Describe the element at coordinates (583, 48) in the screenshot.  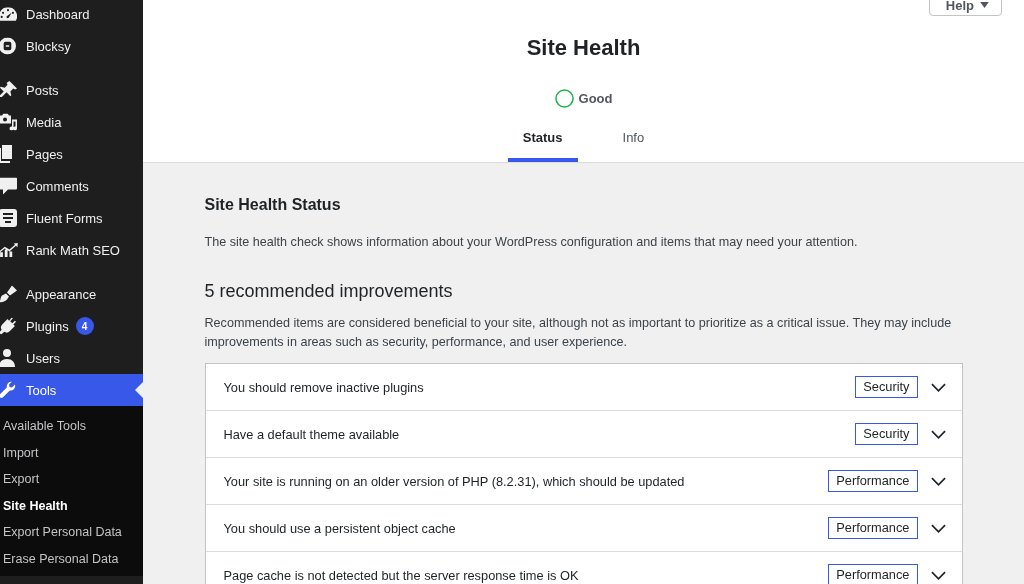
I see `page-title: Site Health` at that location.